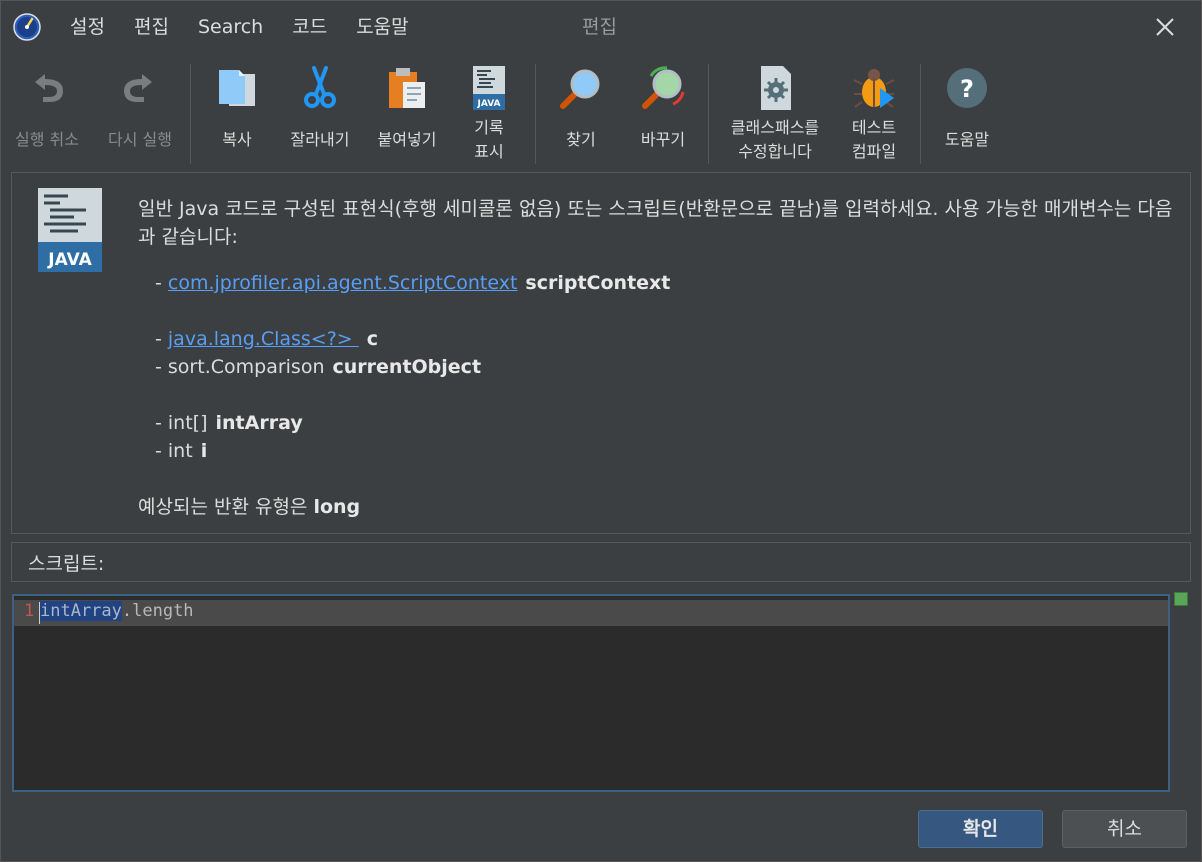 This screenshot has height=862, width=1202. What do you see at coordinates (580, 89) in the screenshot?
I see `magnifier-icon` at bounding box center [580, 89].